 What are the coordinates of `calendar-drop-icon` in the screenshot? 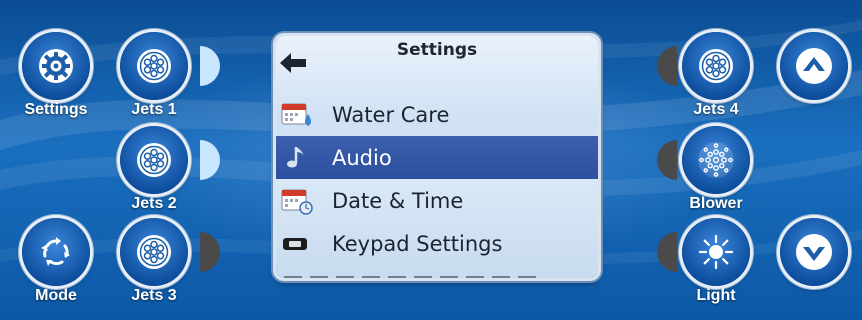 It's located at (297, 115).